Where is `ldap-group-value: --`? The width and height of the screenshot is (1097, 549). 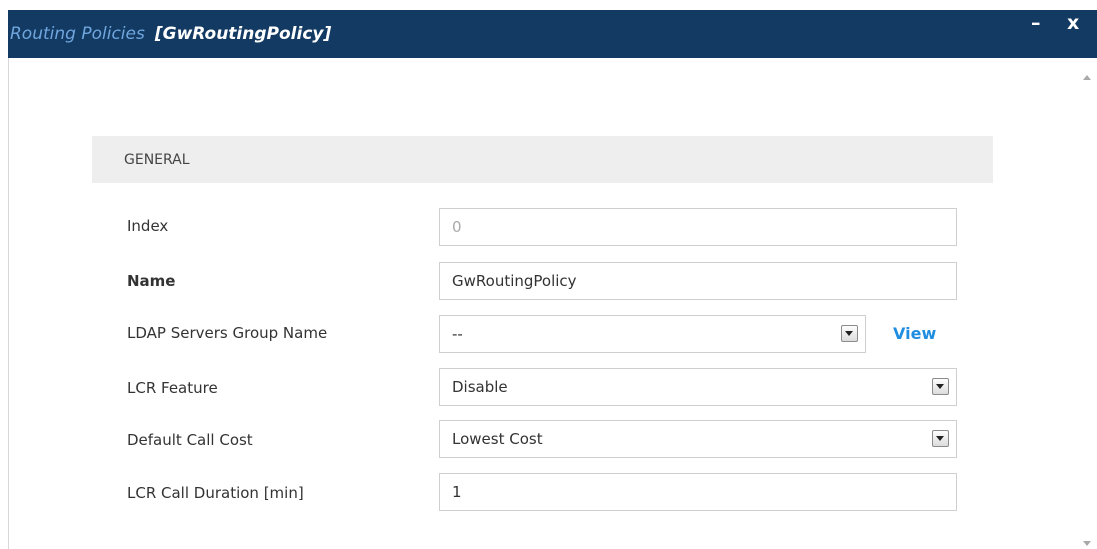 ldap-group-value: -- is located at coordinates (457, 334).